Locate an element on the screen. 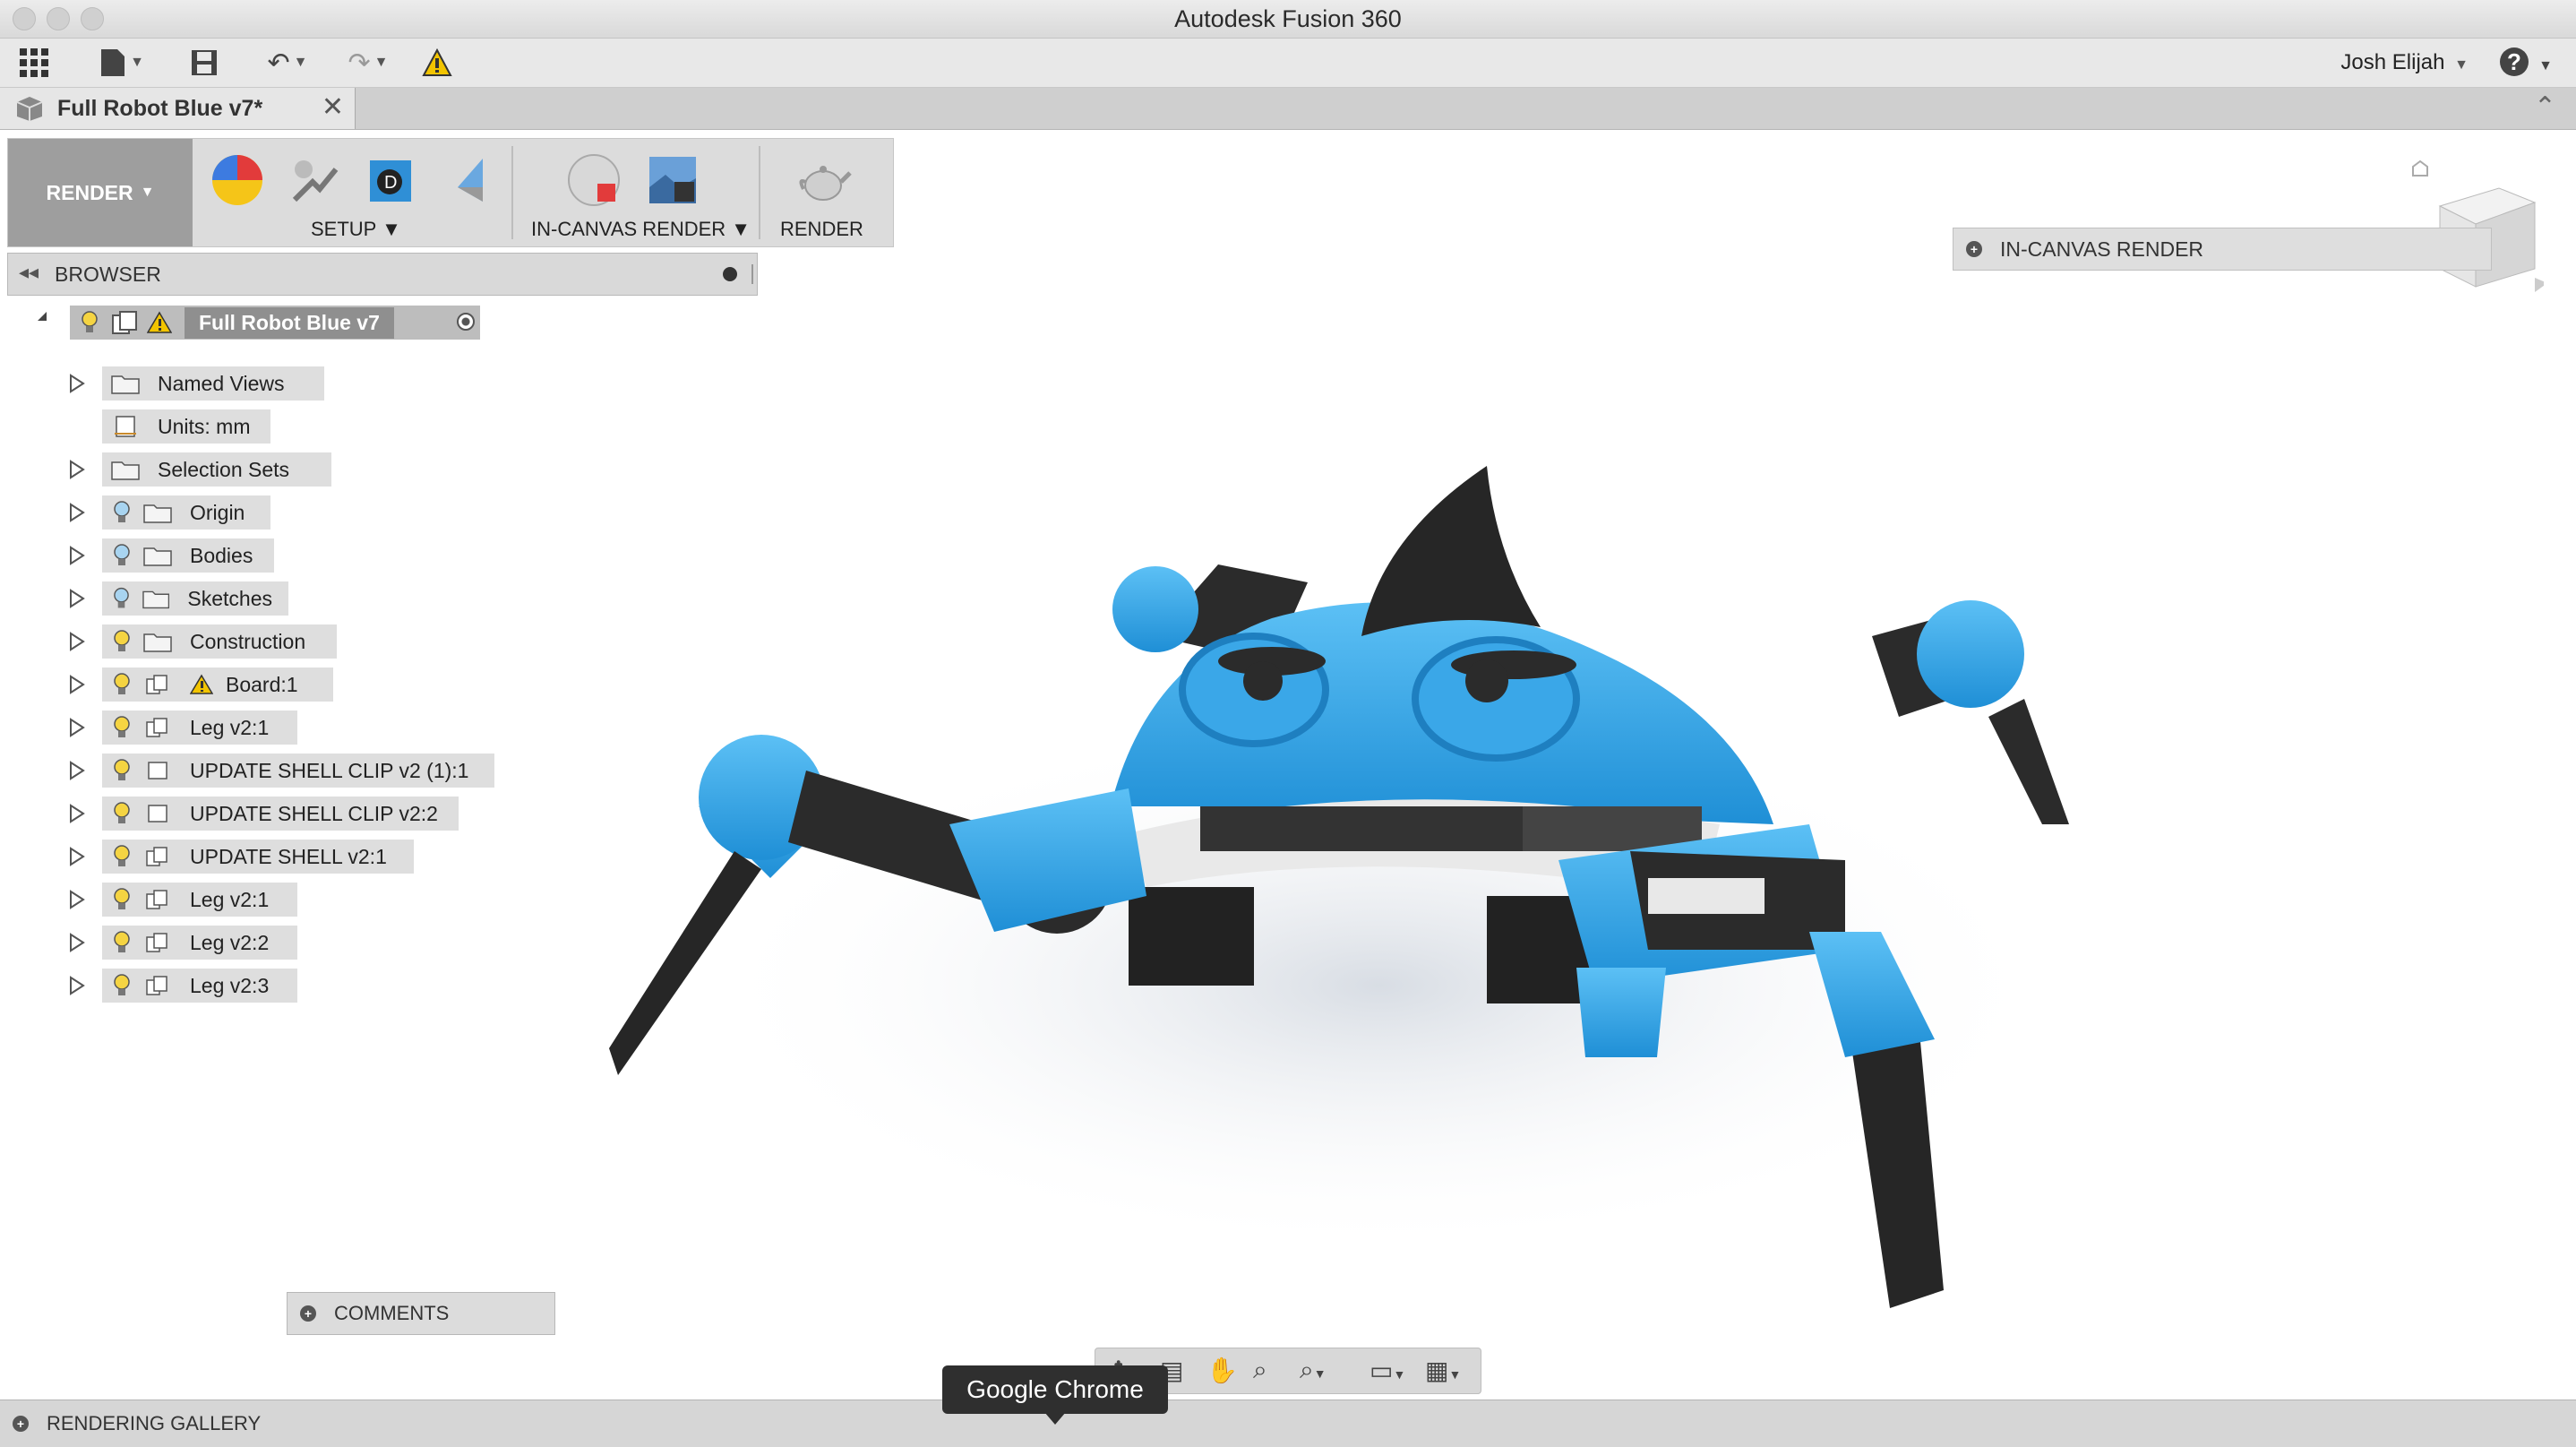 The width and height of the screenshot is (2576, 1447). comments-panel: + COMMENTS is located at coordinates (421, 1313).